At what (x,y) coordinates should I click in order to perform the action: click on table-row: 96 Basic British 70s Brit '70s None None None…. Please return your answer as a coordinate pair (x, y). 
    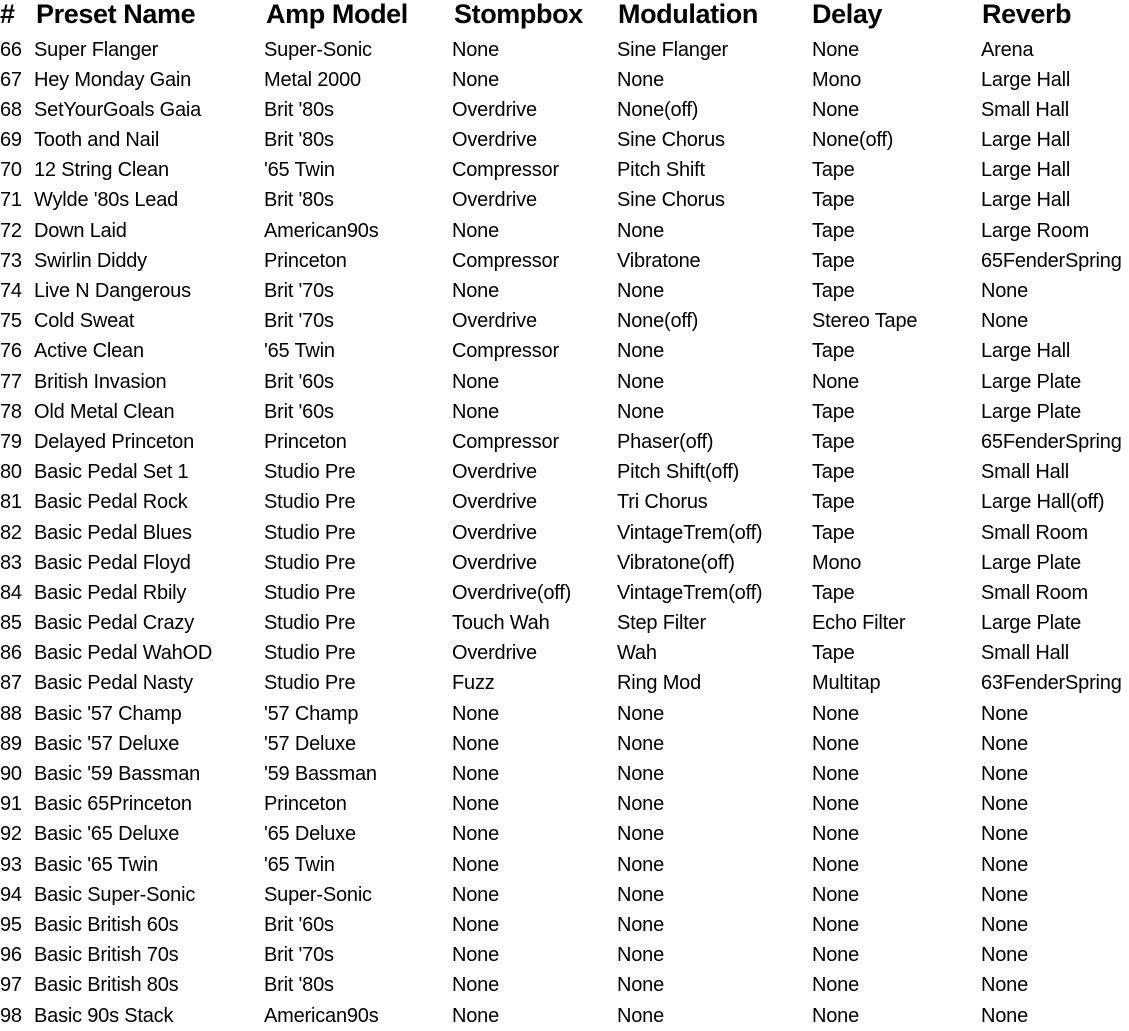
    Looking at the image, I should click on (564, 955).